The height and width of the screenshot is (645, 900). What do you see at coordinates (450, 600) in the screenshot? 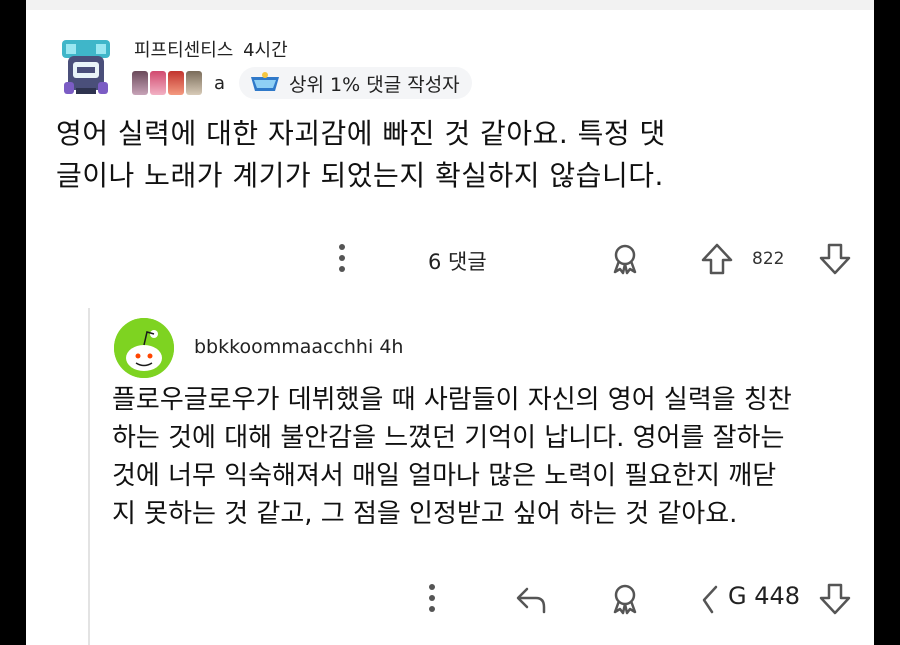
I see `reply-action-bar: G 448` at bounding box center [450, 600].